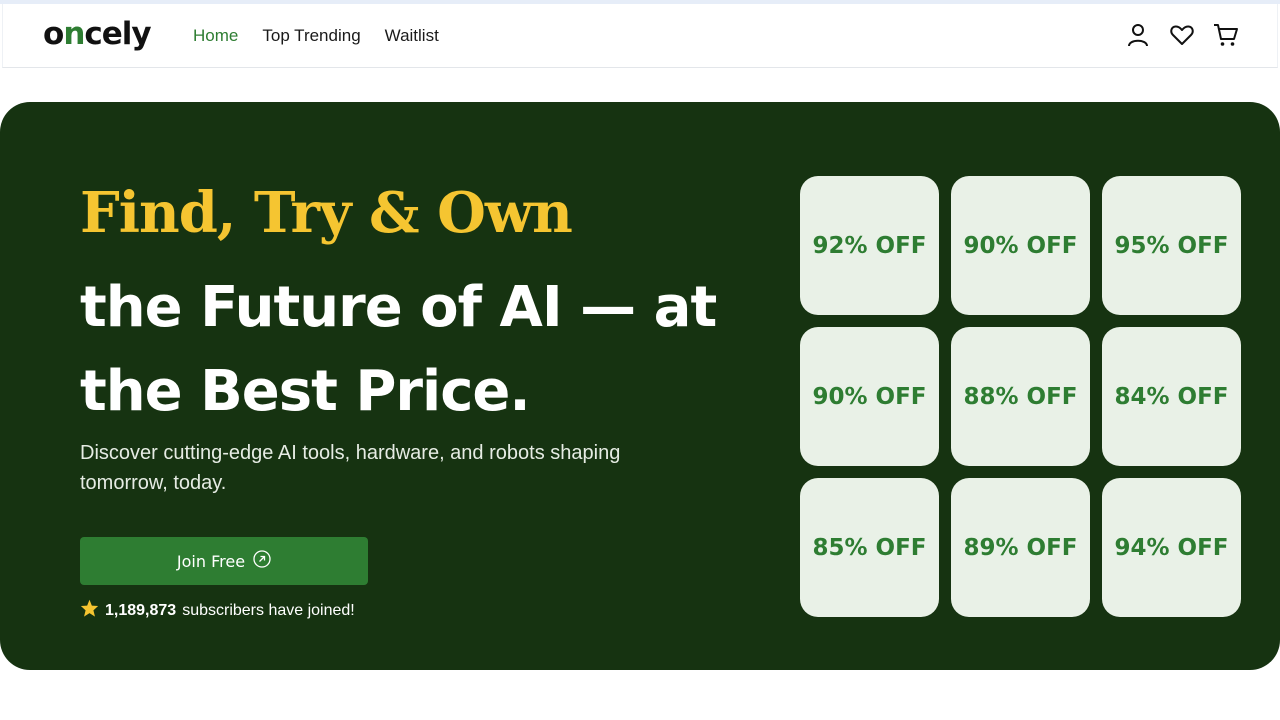 The width and height of the screenshot is (1280, 720). Describe the element at coordinates (141, 610) in the screenshot. I see `subscribers-count: 1,189,873` at that location.